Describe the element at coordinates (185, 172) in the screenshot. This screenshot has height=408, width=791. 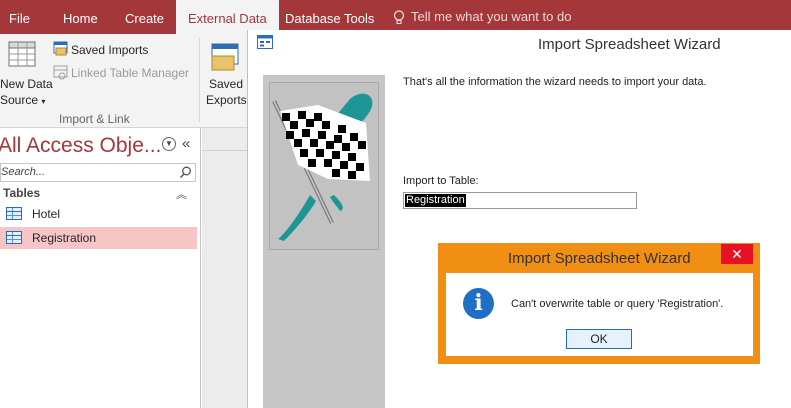
I see `search-icon` at that location.